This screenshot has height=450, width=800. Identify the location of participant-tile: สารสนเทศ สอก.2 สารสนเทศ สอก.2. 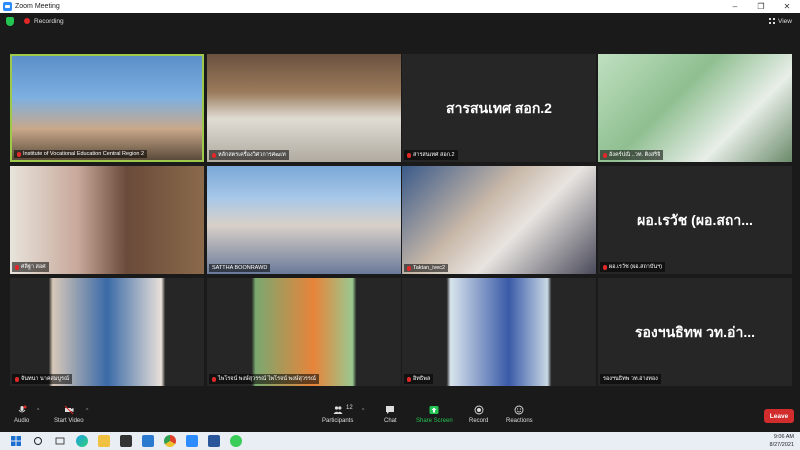
(499, 108).